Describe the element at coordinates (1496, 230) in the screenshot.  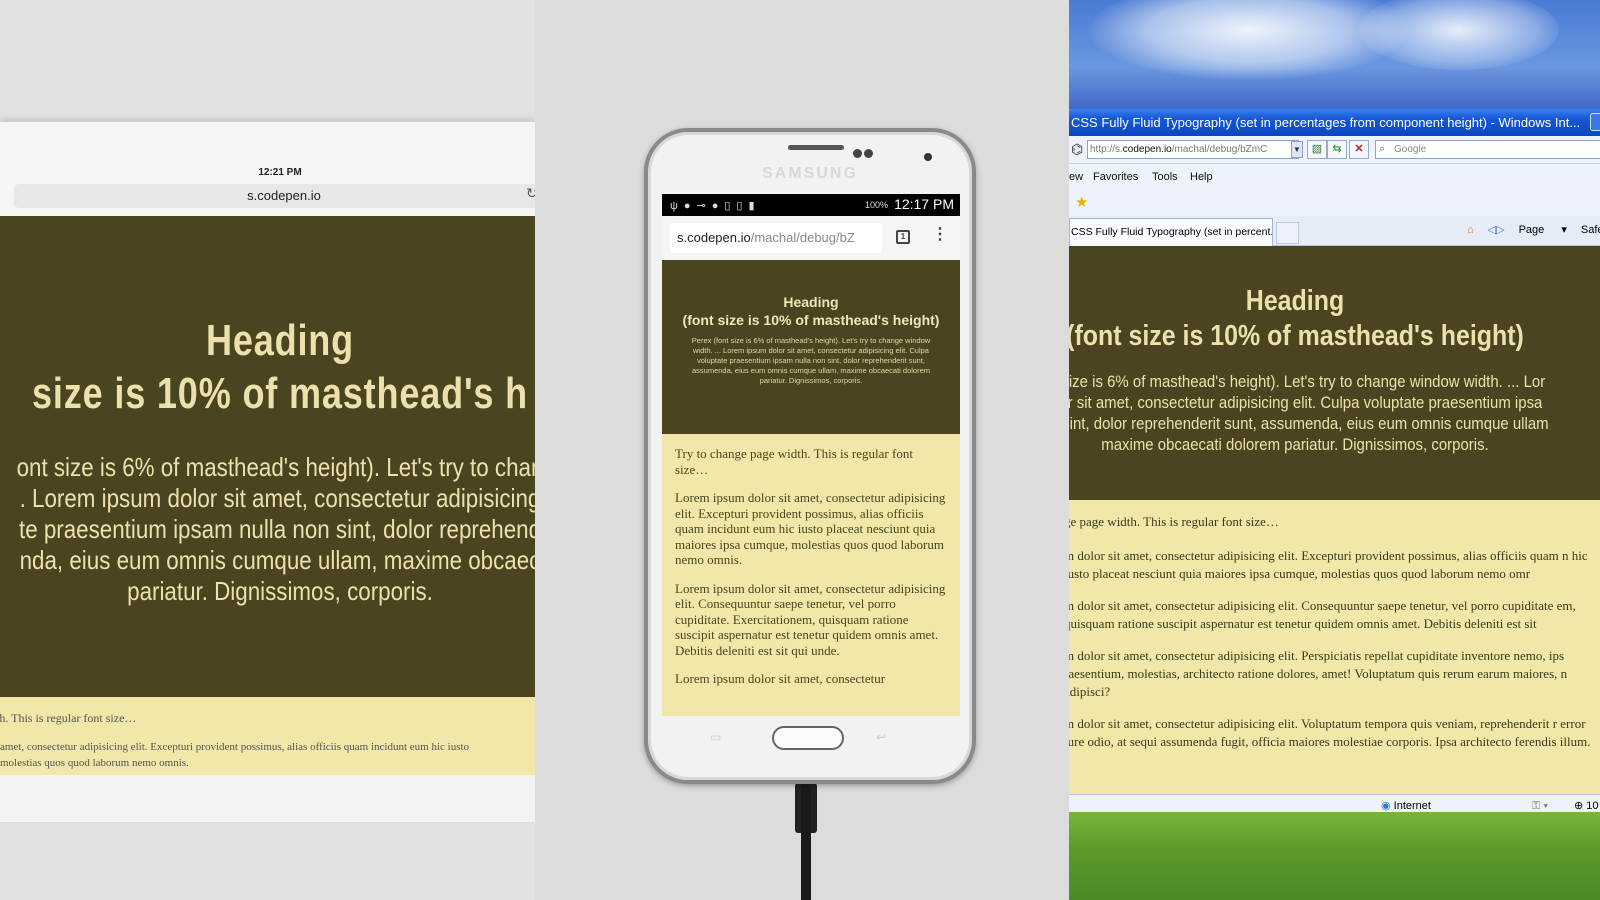
I see `feeds-icon: ◁▷` at that location.